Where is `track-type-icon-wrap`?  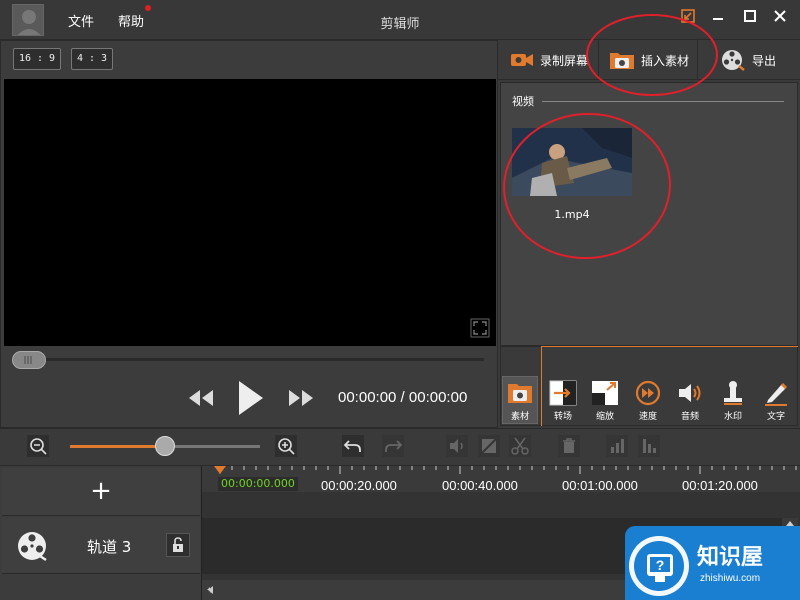 track-type-icon-wrap is located at coordinates (32, 546).